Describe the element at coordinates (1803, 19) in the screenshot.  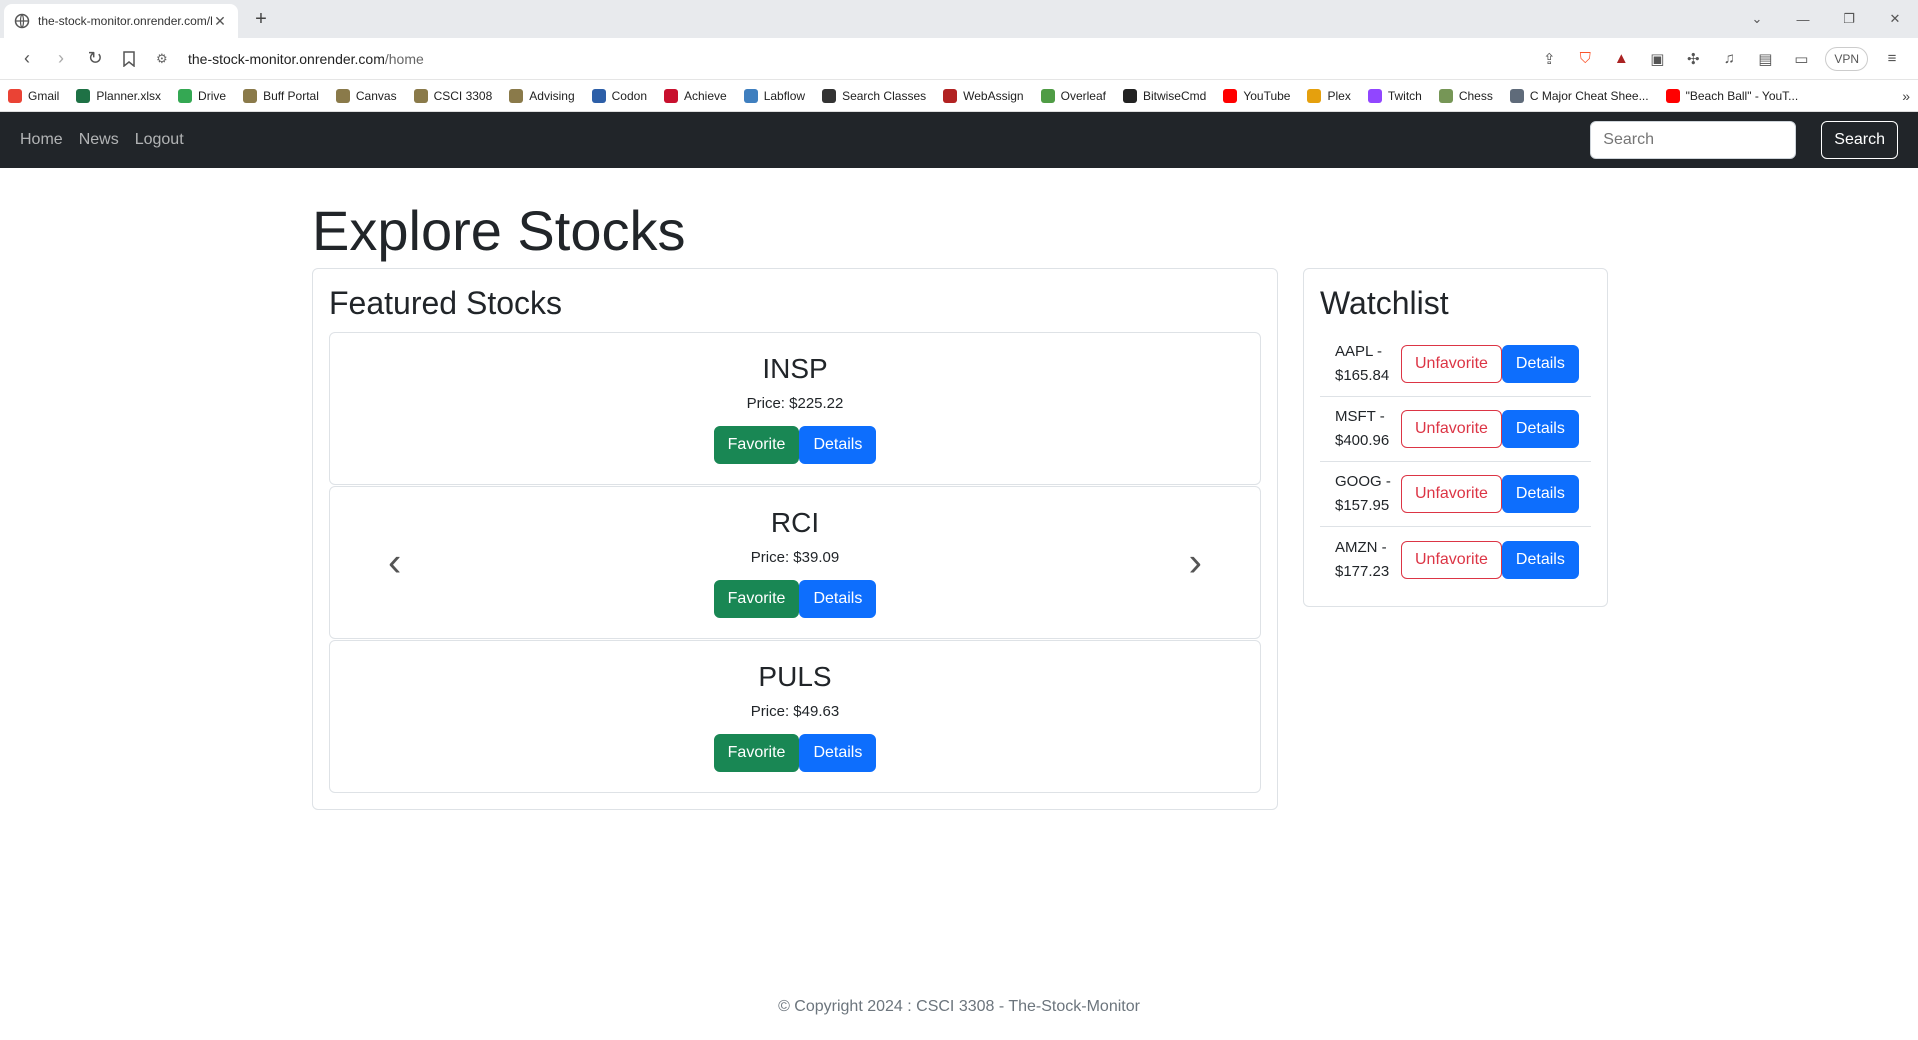
I see `minimize-icon: —` at that location.